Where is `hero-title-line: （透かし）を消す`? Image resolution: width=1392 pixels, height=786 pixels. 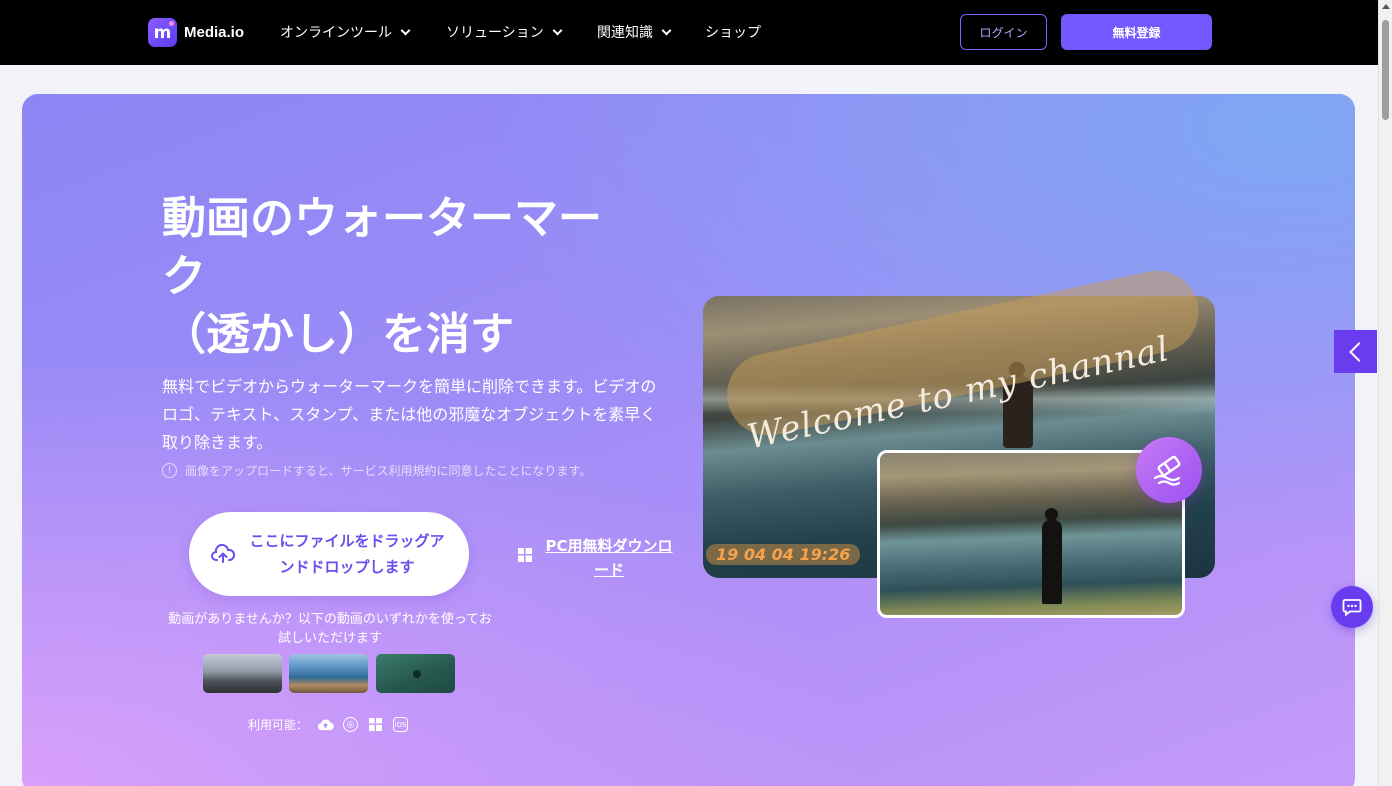
hero-title-line: （透かし）を消す is located at coordinates (338, 334).